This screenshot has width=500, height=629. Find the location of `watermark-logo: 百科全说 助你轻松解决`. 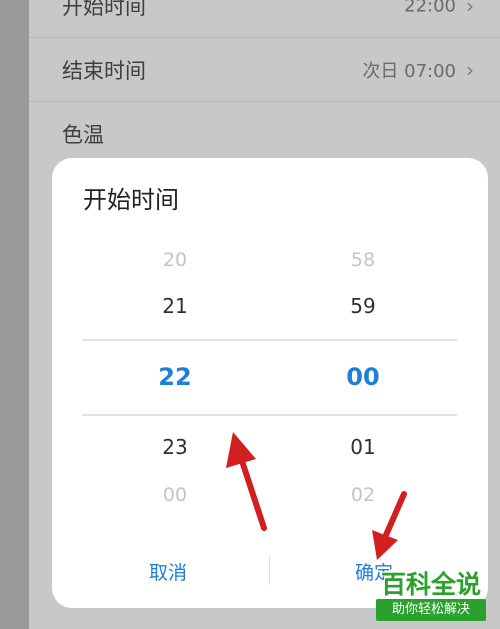

watermark-logo: 百科全说 助你轻松解决 is located at coordinates (431, 594).